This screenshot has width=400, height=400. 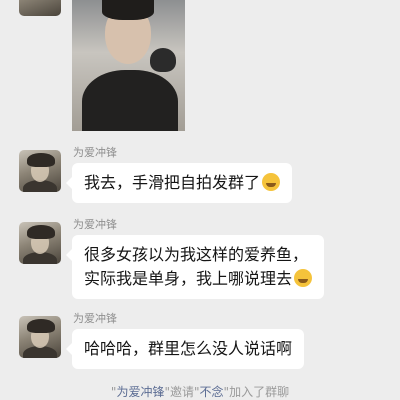 I want to click on message-bubble: 哈哈哈，群里怎么没人说话啊, so click(x=185, y=349).